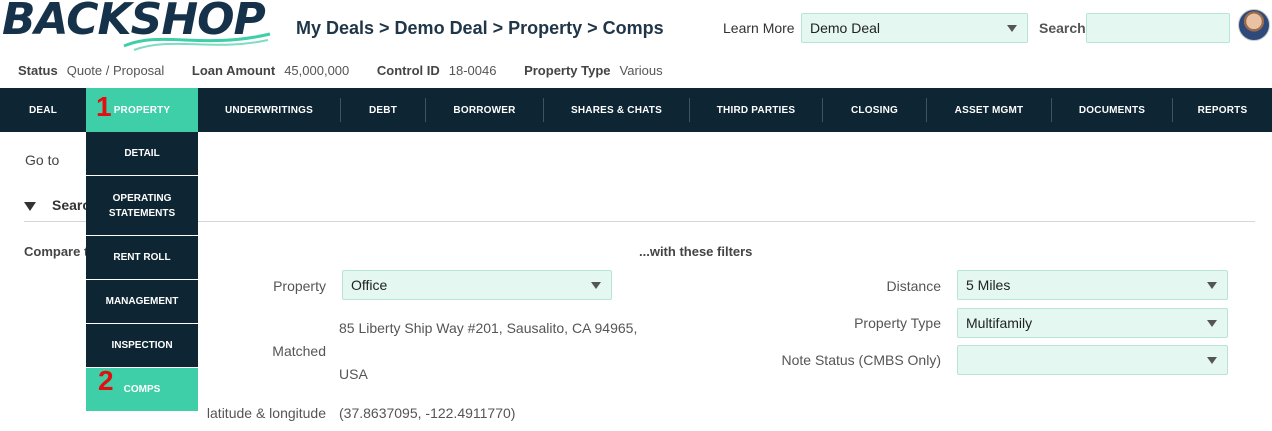 This screenshot has width=1272, height=431. I want to click on submenu-item-comps: COMPS 2, so click(142, 388).